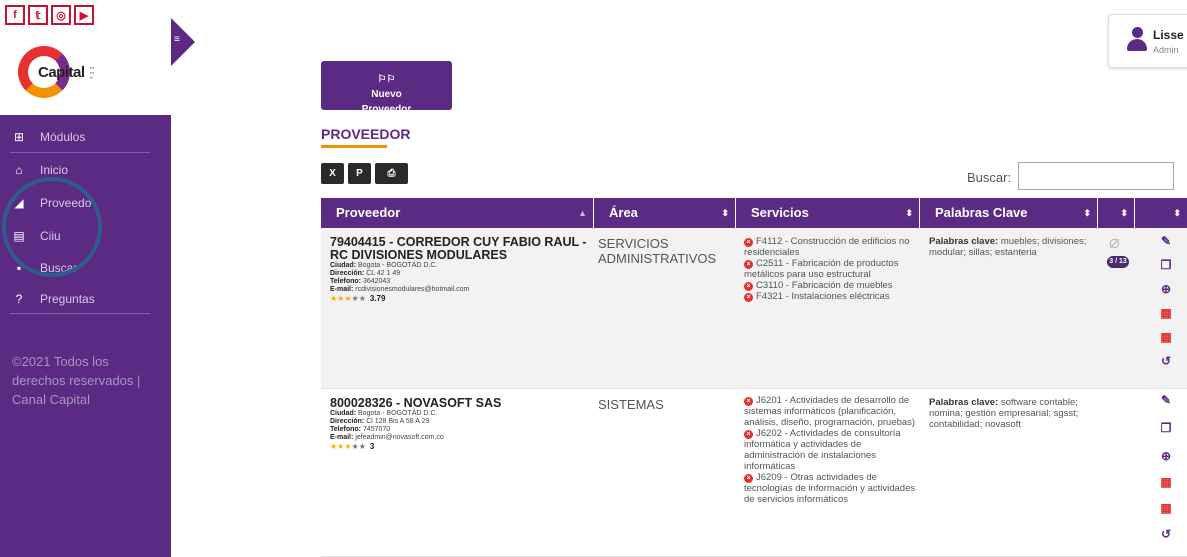 The image size is (1187, 557). What do you see at coordinates (1168, 35) in the screenshot?
I see `user-name: Lisse` at bounding box center [1168, 35].